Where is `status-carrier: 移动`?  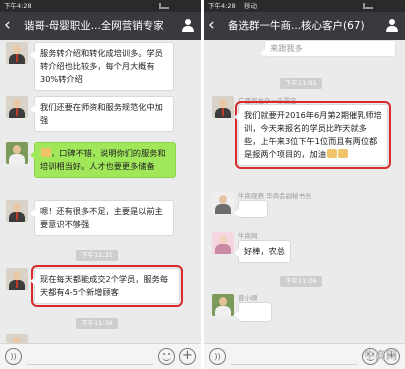
status-carrier: 移动 is located at coordinates (250, 6).